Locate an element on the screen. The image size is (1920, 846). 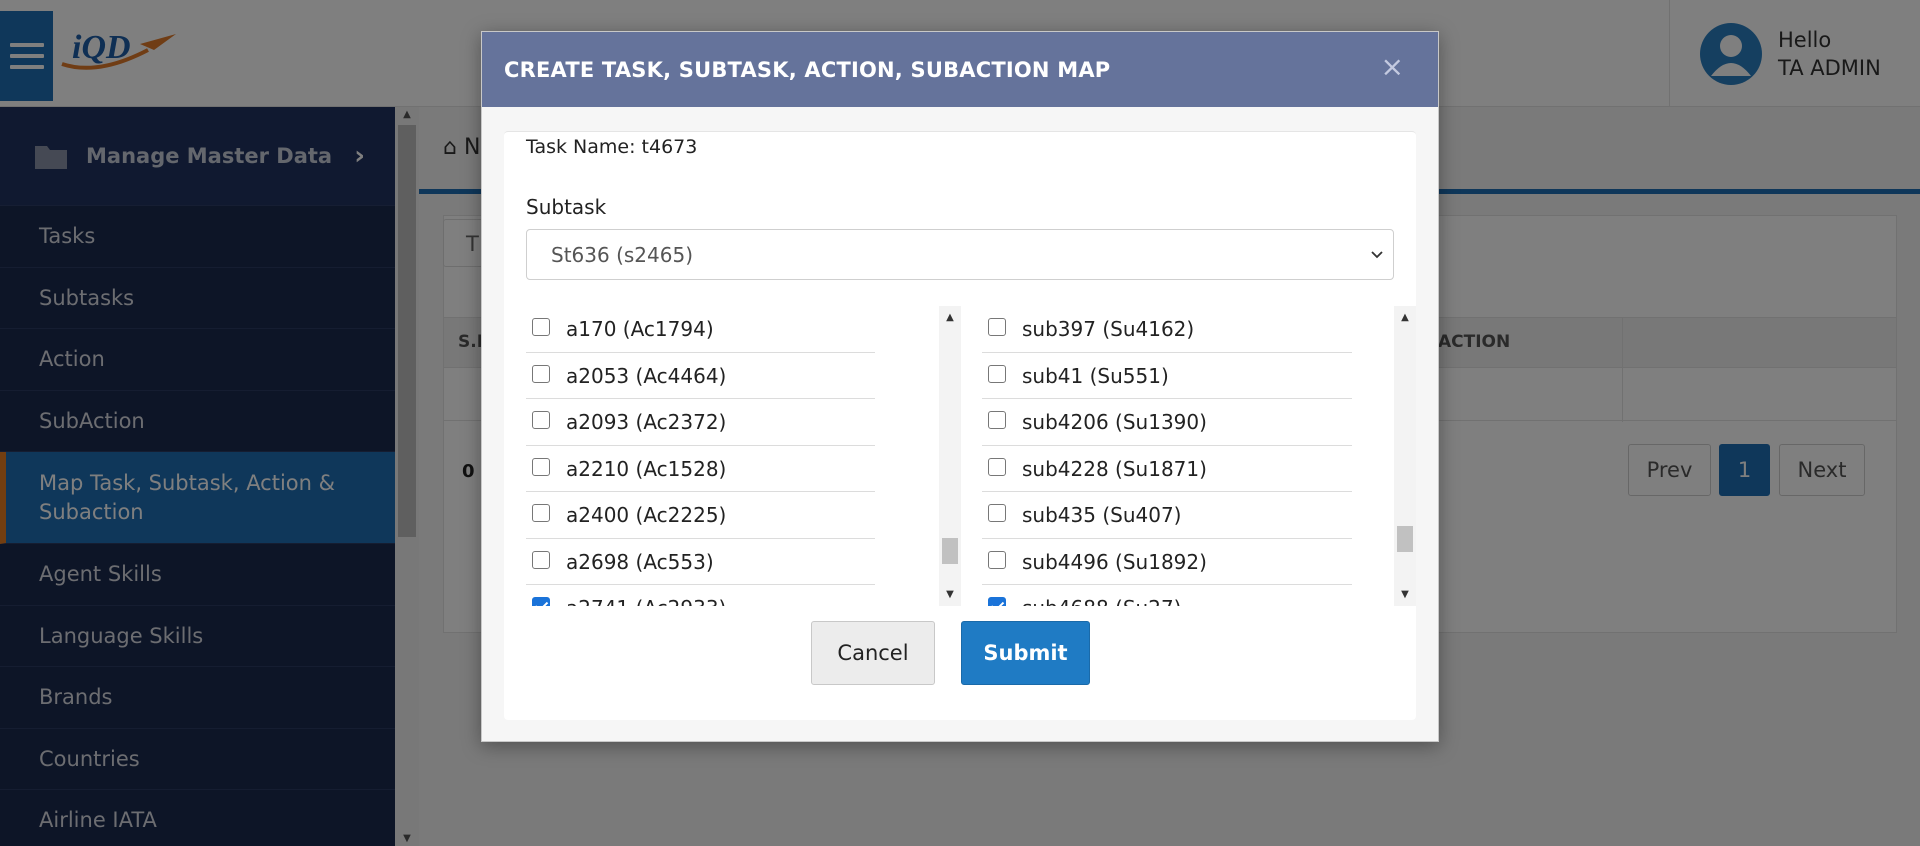
list-item: a2210 (Ac1528) is located at coordinates (702, 469).